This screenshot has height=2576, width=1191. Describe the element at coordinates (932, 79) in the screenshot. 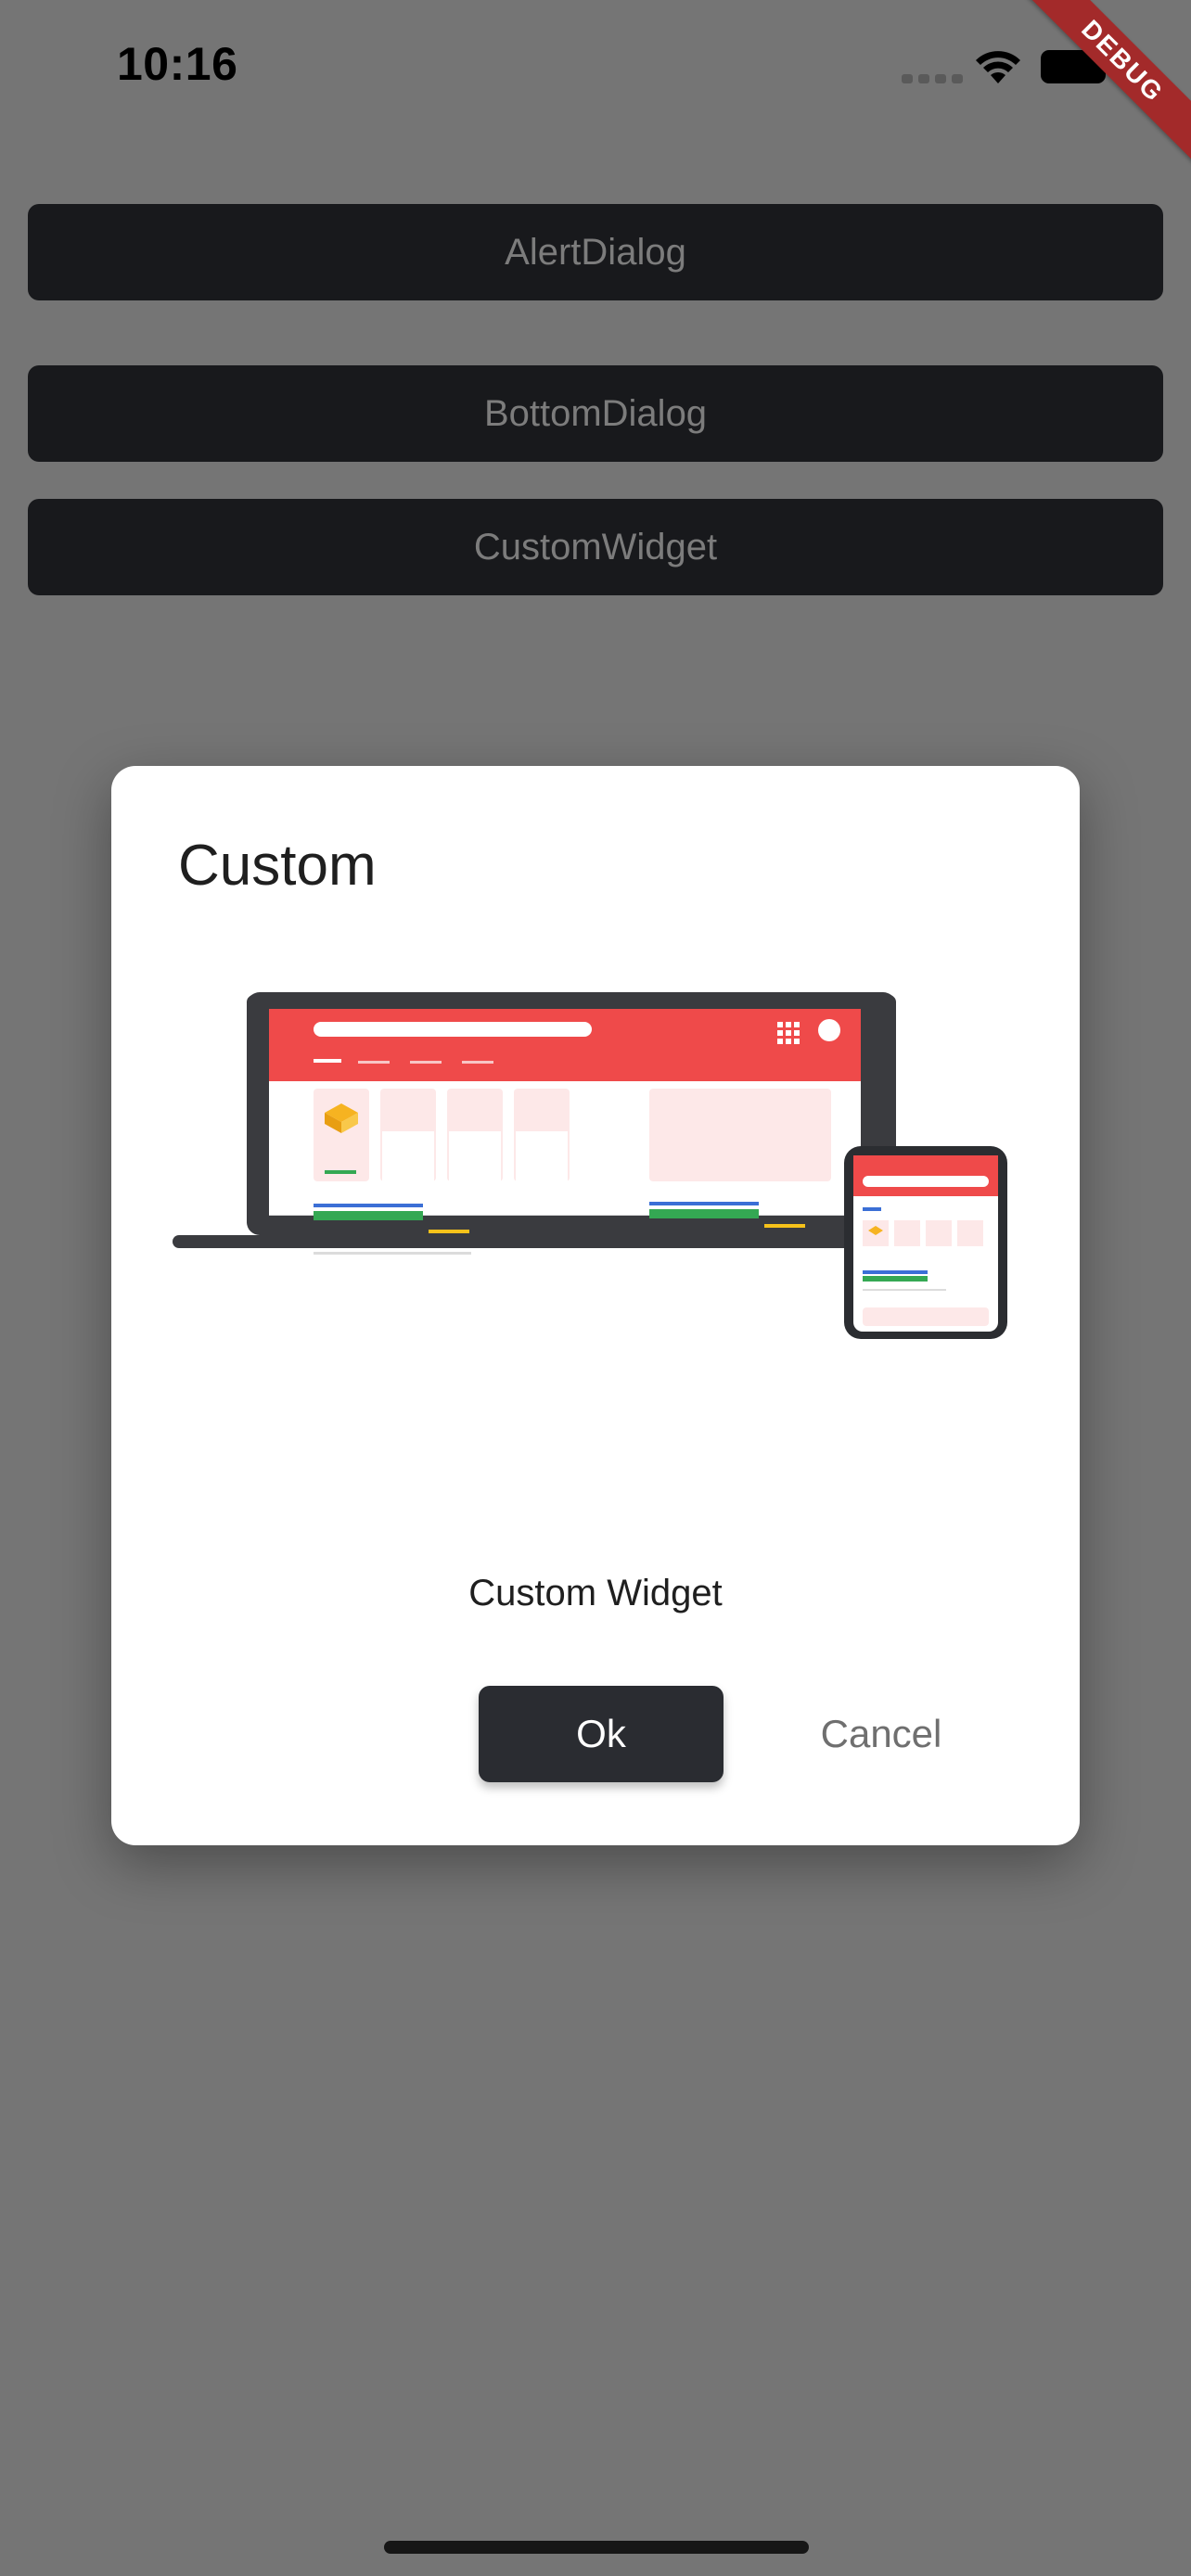

I see `cellular-signal-icon` at that location.